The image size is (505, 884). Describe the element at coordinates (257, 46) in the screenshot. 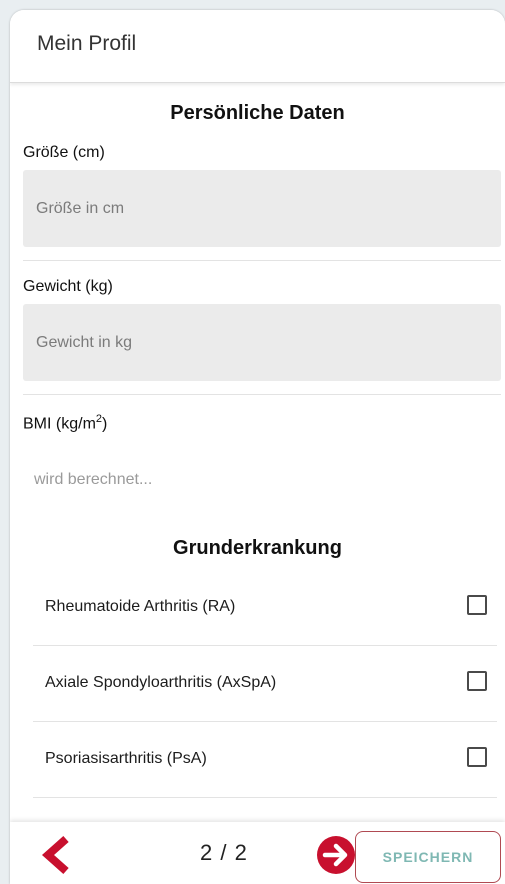

I see `app-header: Mein Profil` at that location.